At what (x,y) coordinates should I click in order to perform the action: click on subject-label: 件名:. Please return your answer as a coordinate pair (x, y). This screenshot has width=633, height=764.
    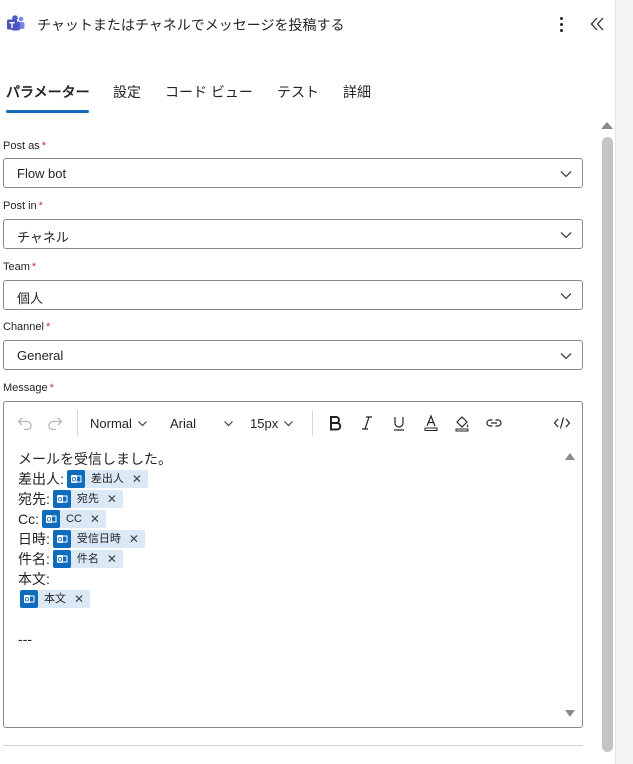
    Looking at the image, I should click on (34, 559).